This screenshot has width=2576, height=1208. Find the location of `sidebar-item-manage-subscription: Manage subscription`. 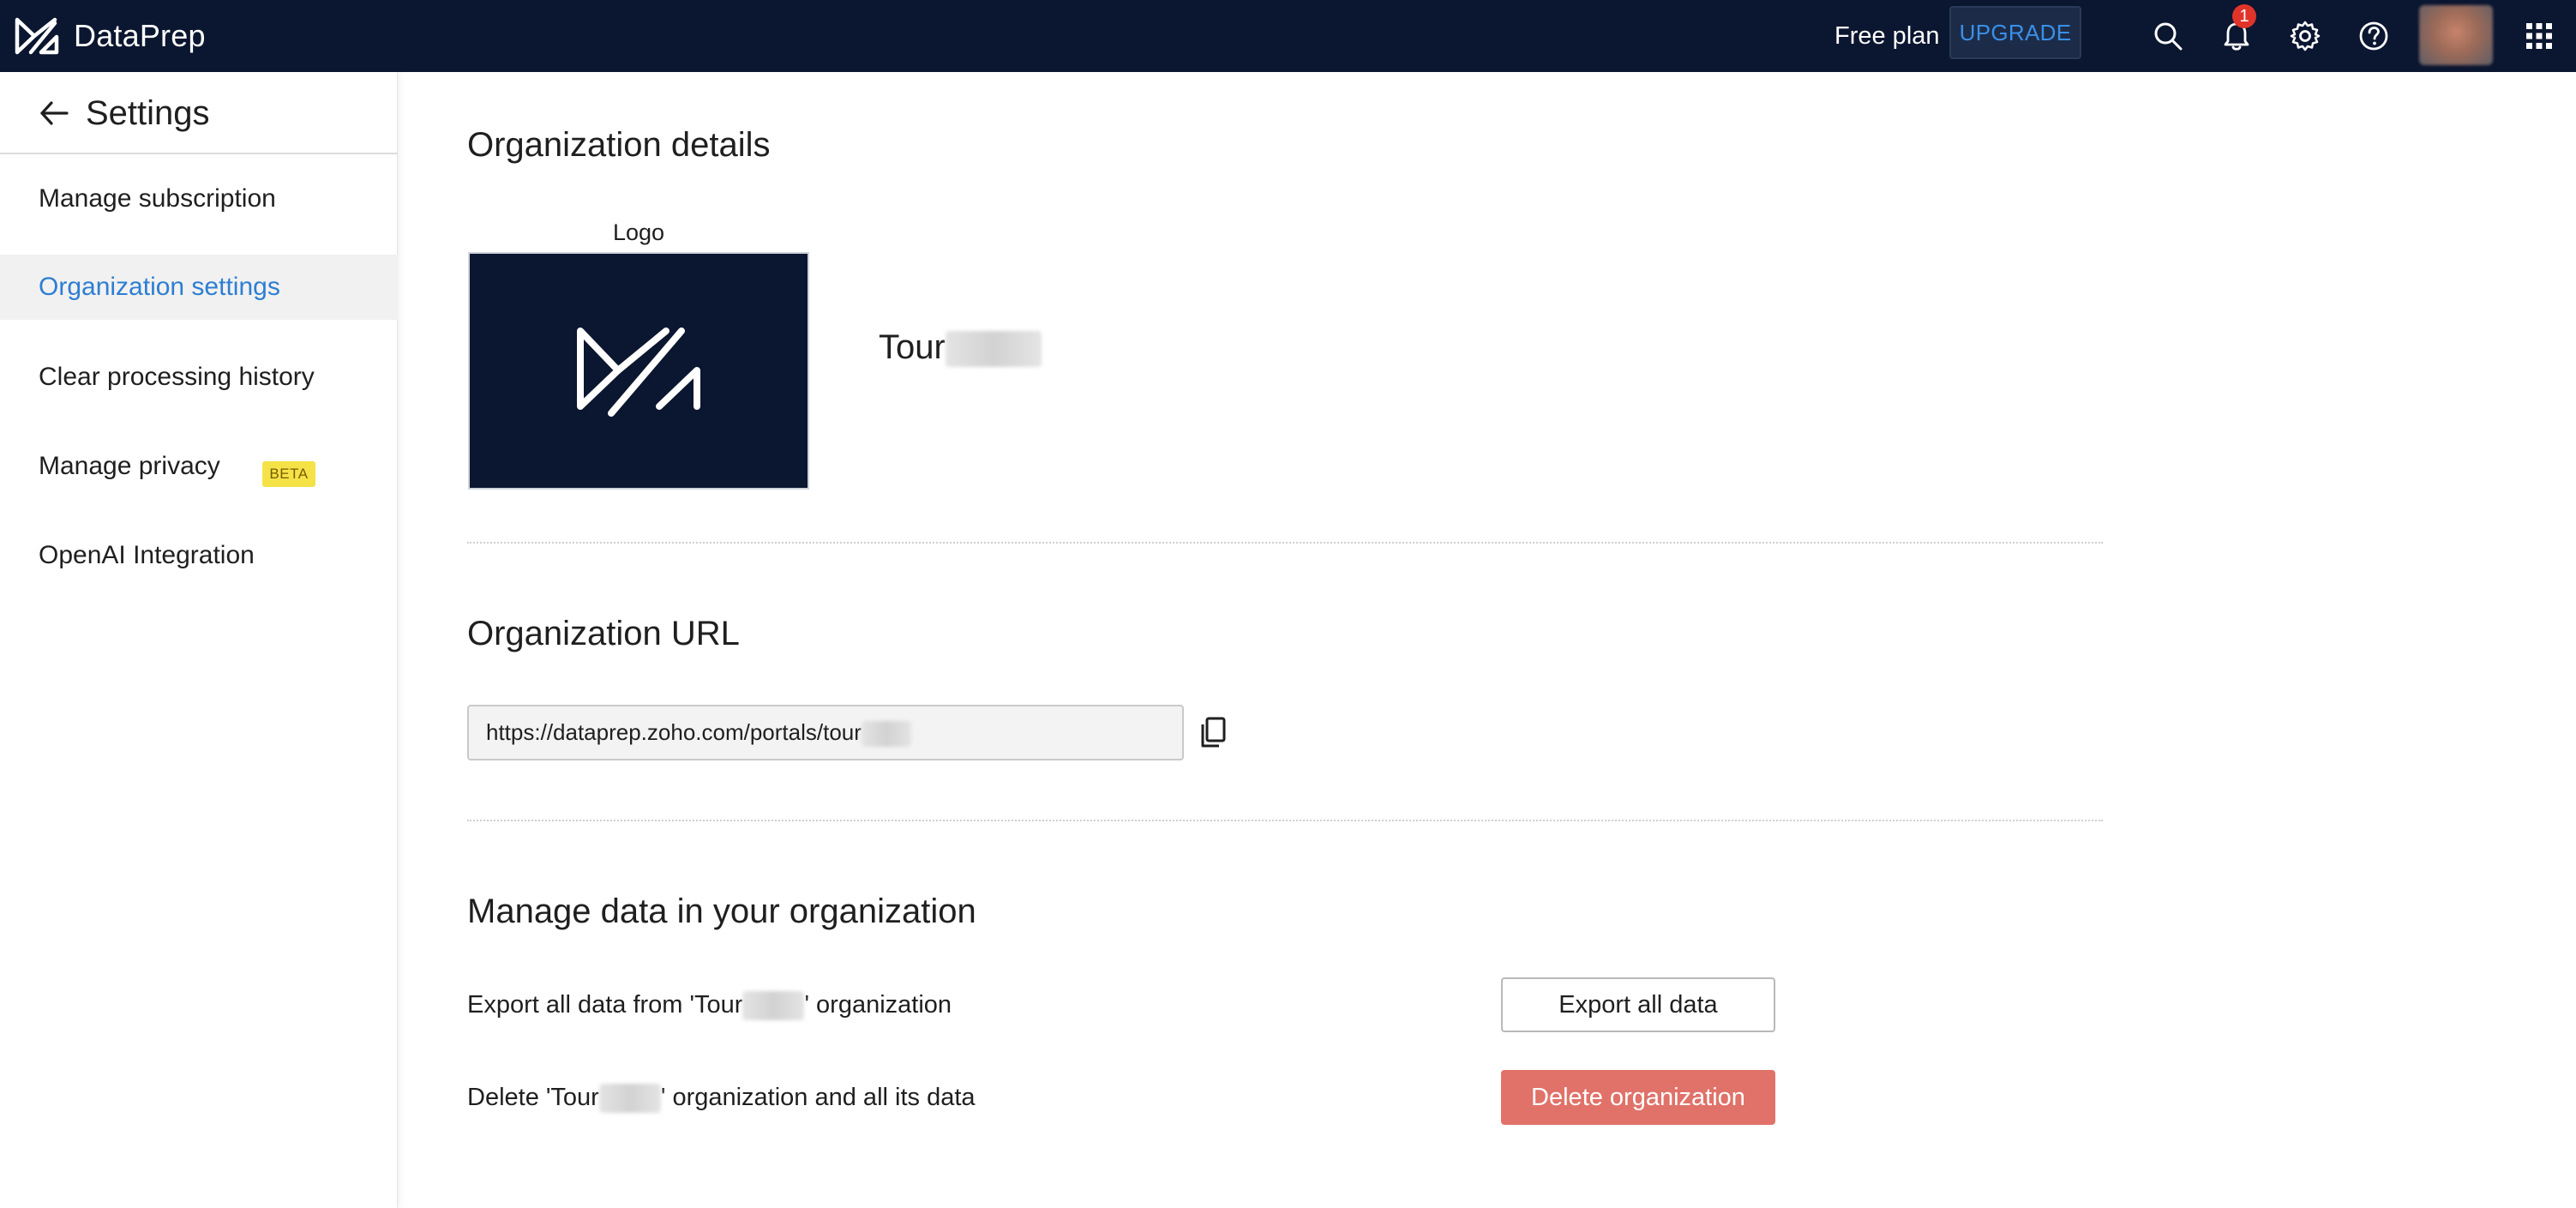

sidebar-item-manage-subscription: Manage subscription is located at coordinates (199, 198).